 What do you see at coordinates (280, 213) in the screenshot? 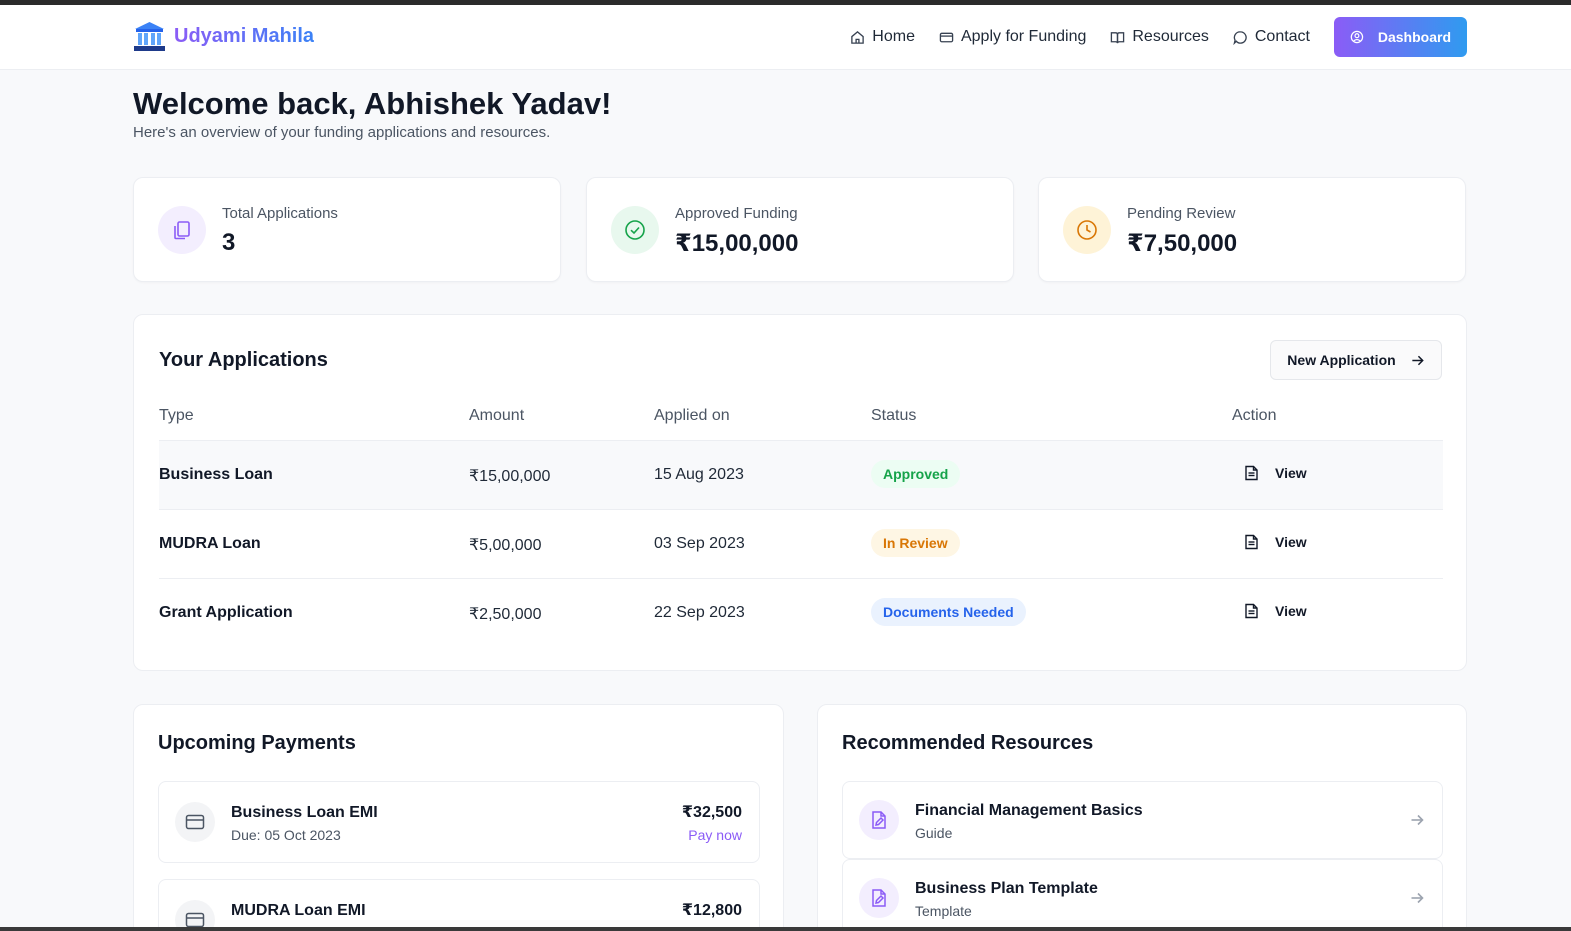
I see `stat-label: Total Applications` at bounding box center [280, 213].